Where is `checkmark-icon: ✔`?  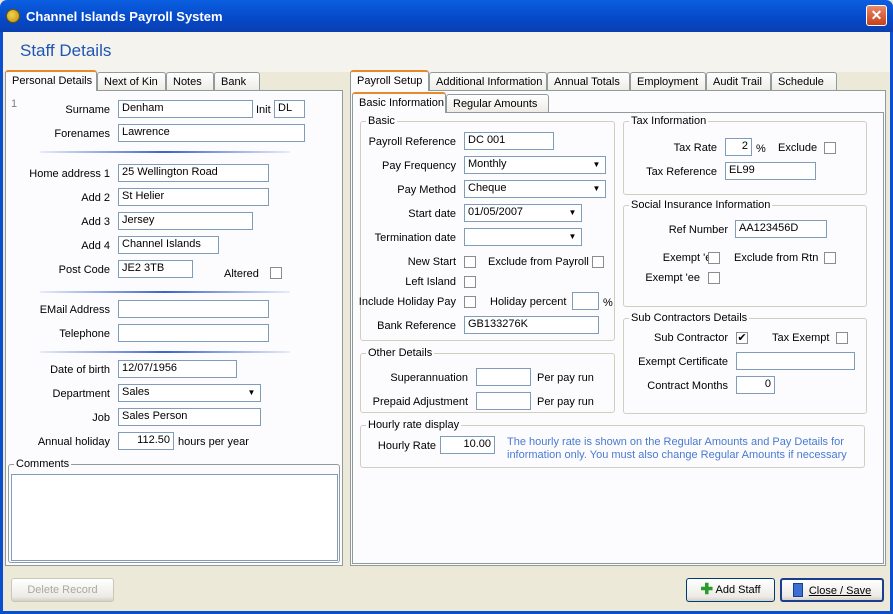
checkmark-icon: ✔ is located at coordinates (742, 338).